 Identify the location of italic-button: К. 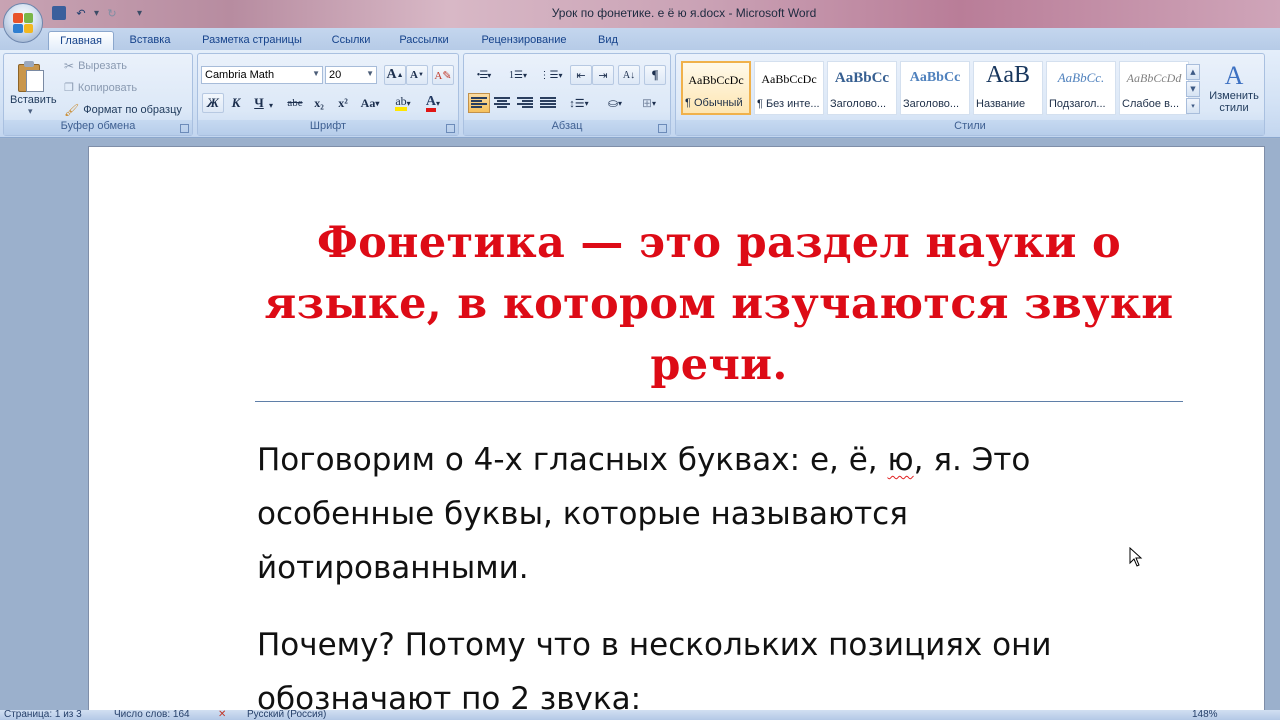
(236, 103).